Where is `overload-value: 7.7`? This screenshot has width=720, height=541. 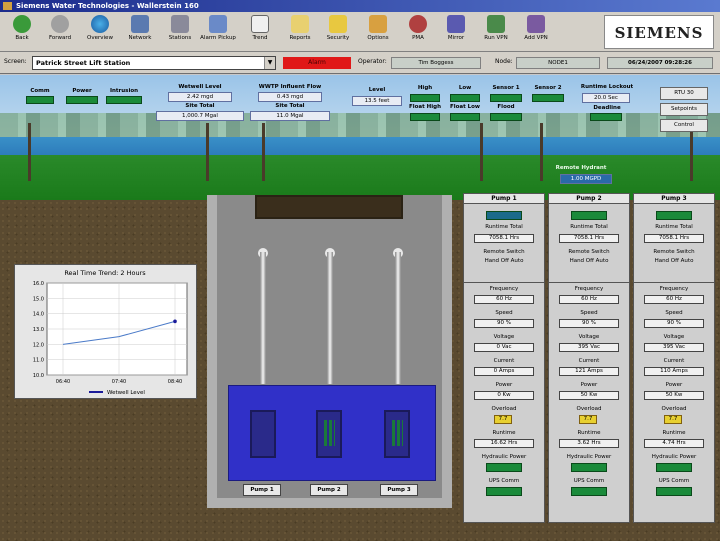 overload-value: 7.7 is located at coordinates (588, 419).